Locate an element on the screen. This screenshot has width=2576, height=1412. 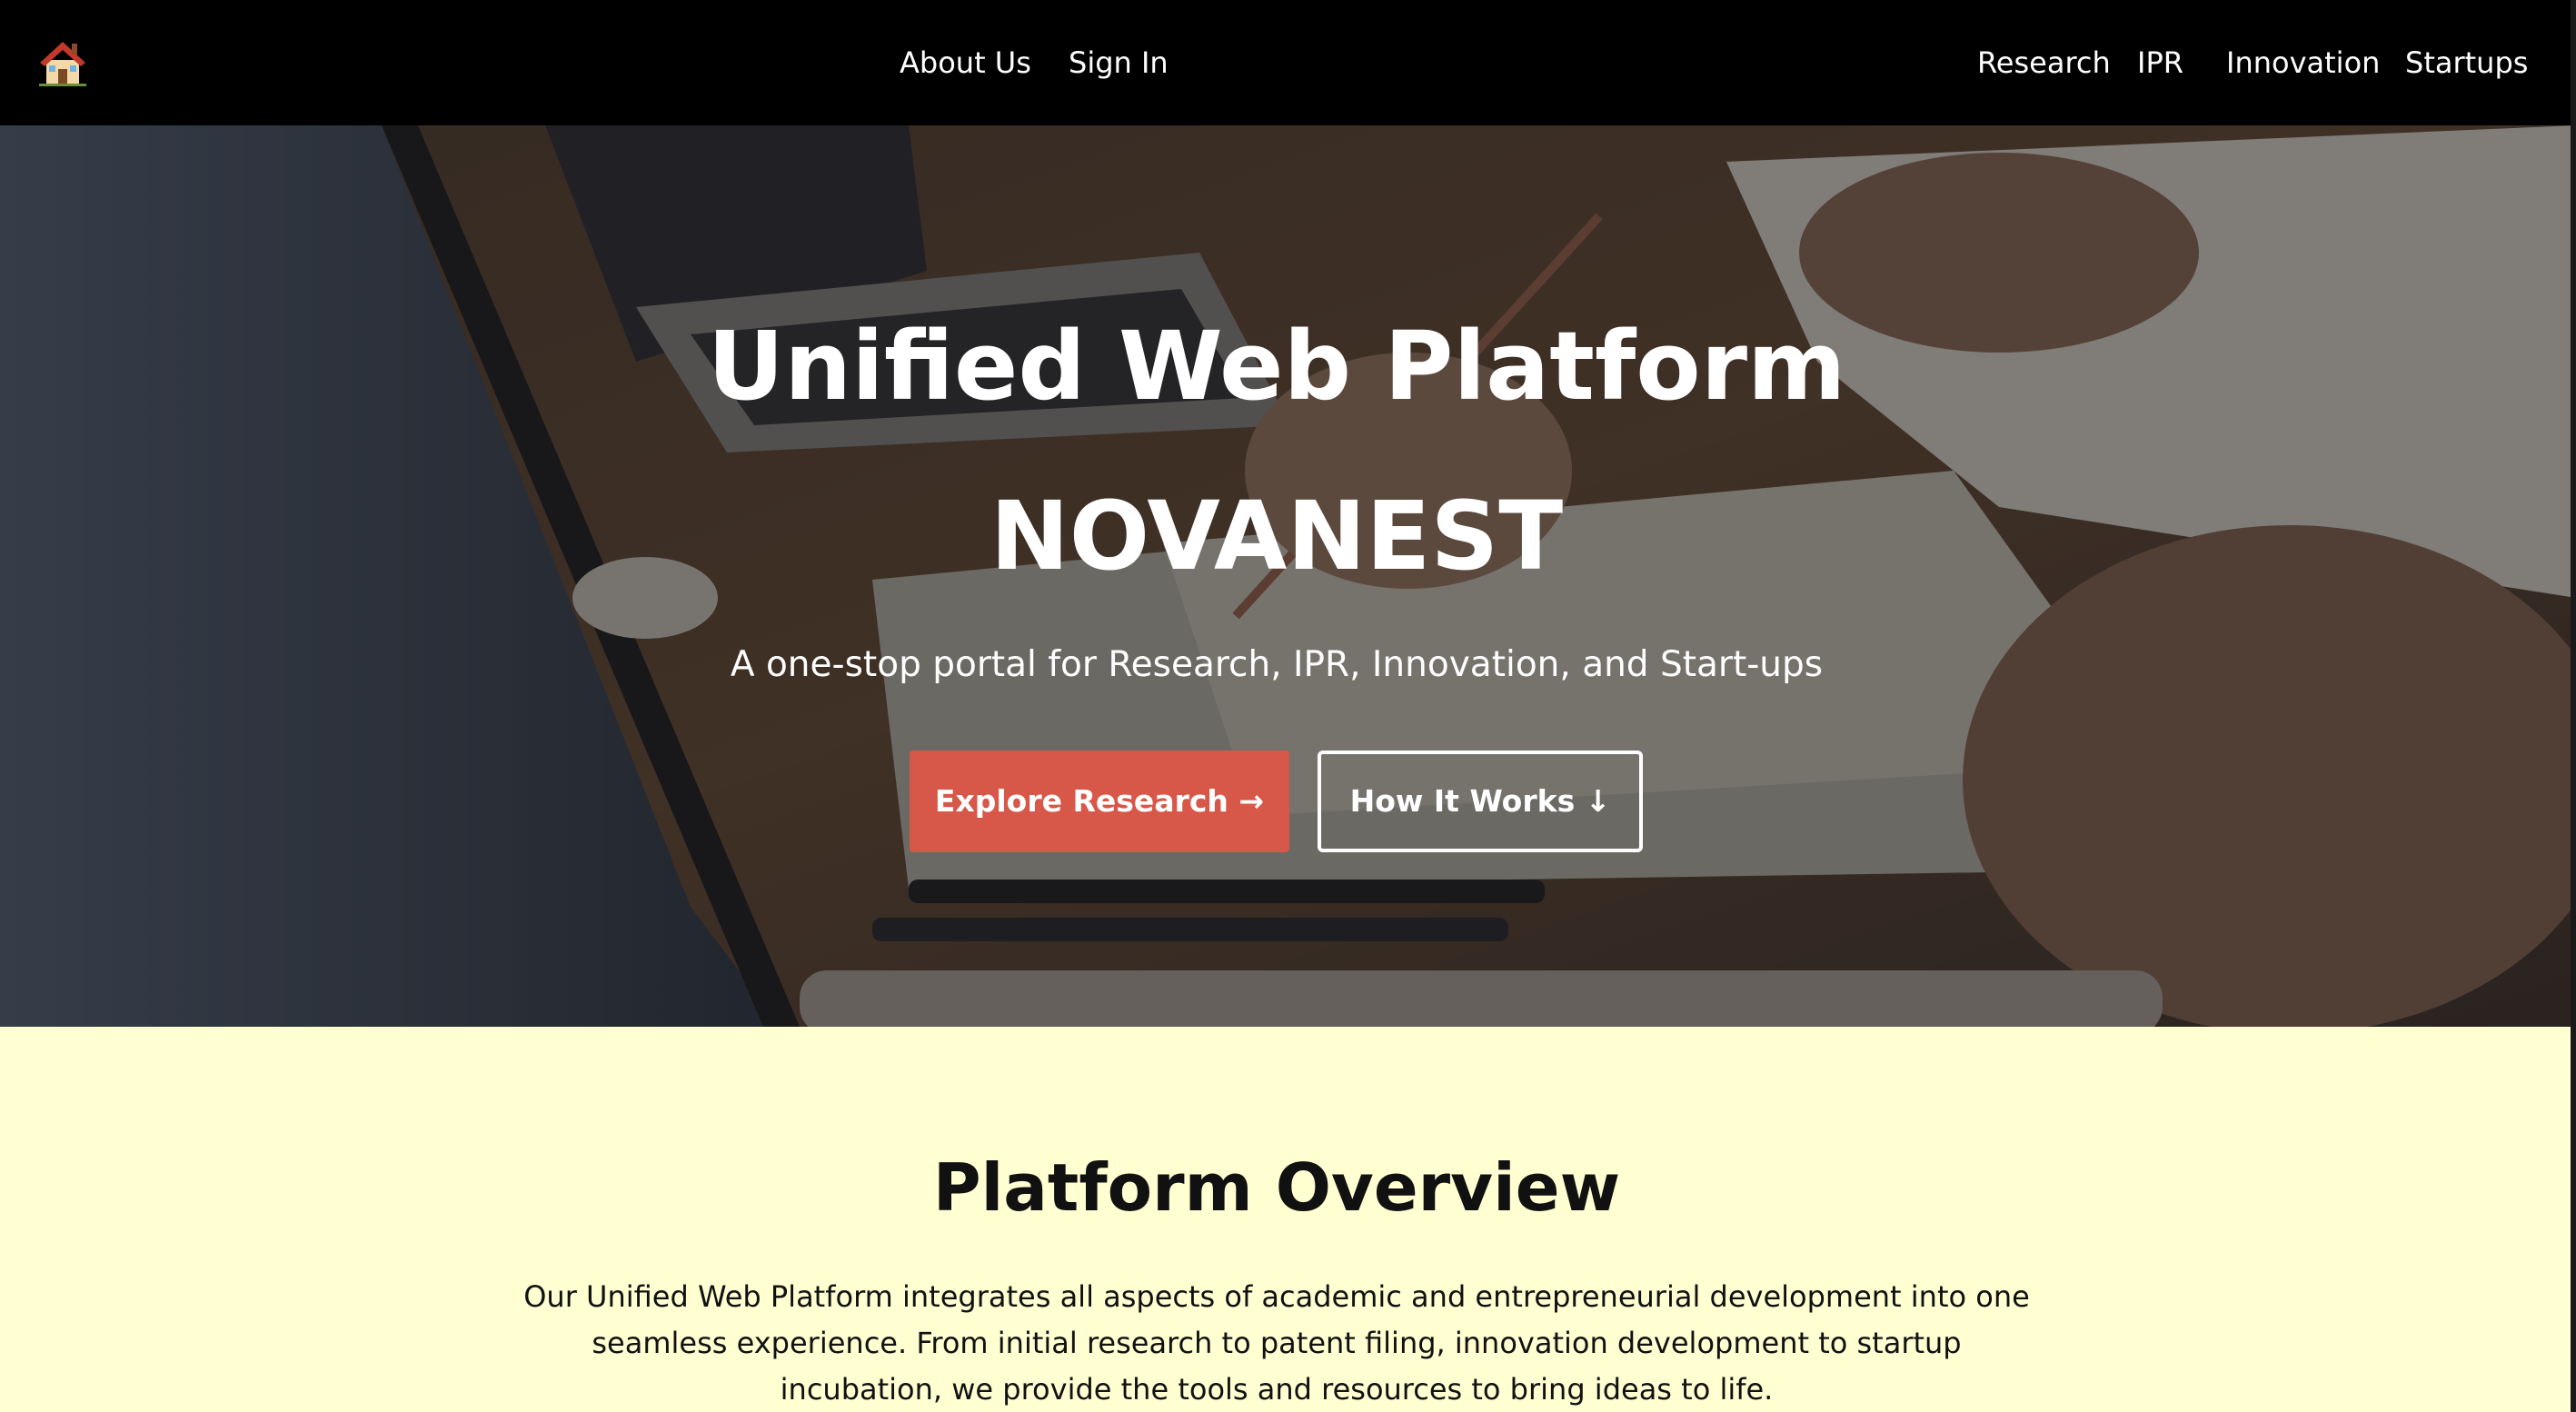
home-link is located at coordinates (63, 61).